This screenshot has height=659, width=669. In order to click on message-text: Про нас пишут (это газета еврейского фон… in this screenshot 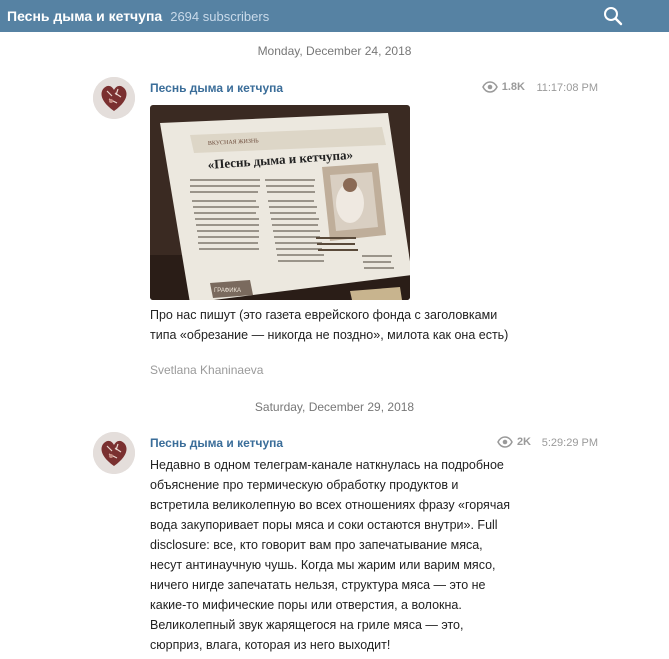, I will do `click(329, 325)`.